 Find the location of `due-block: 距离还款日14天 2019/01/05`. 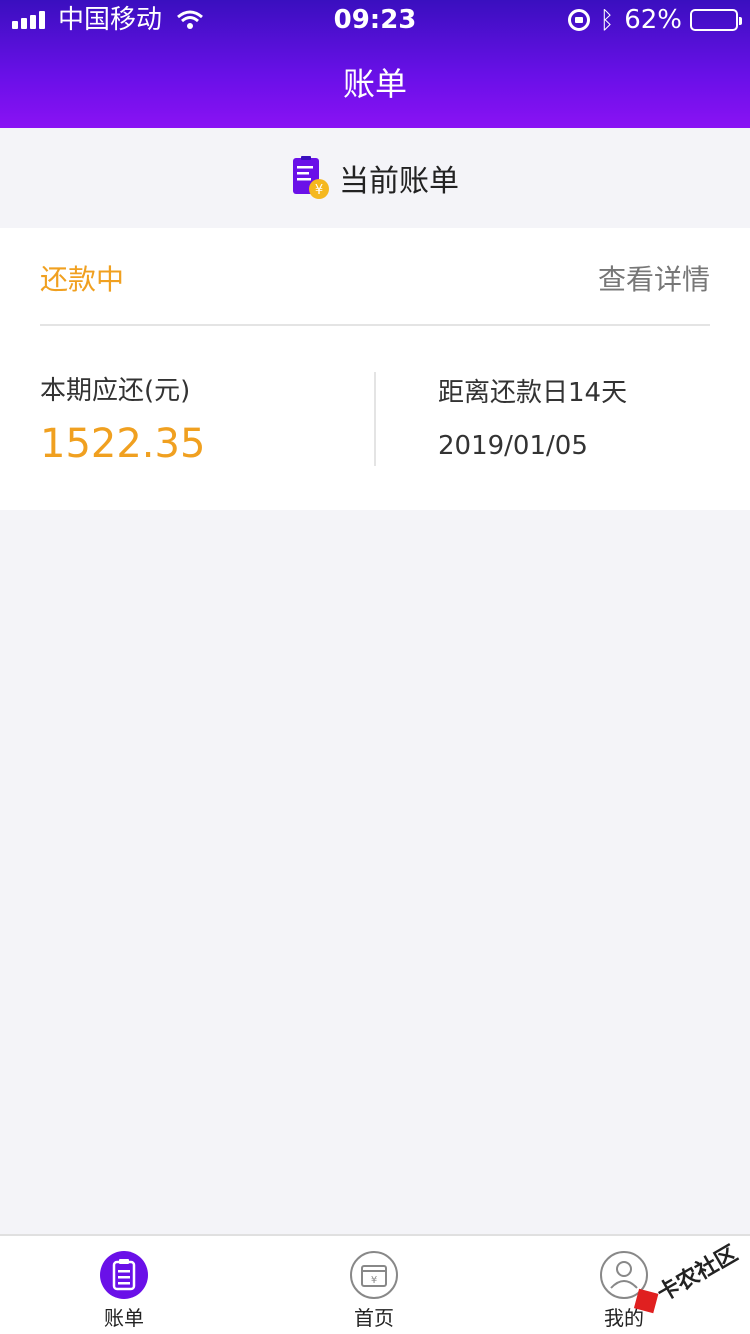

due-block: 距离还款日14天 2019/01/05 is located at coordinates (532, 416).